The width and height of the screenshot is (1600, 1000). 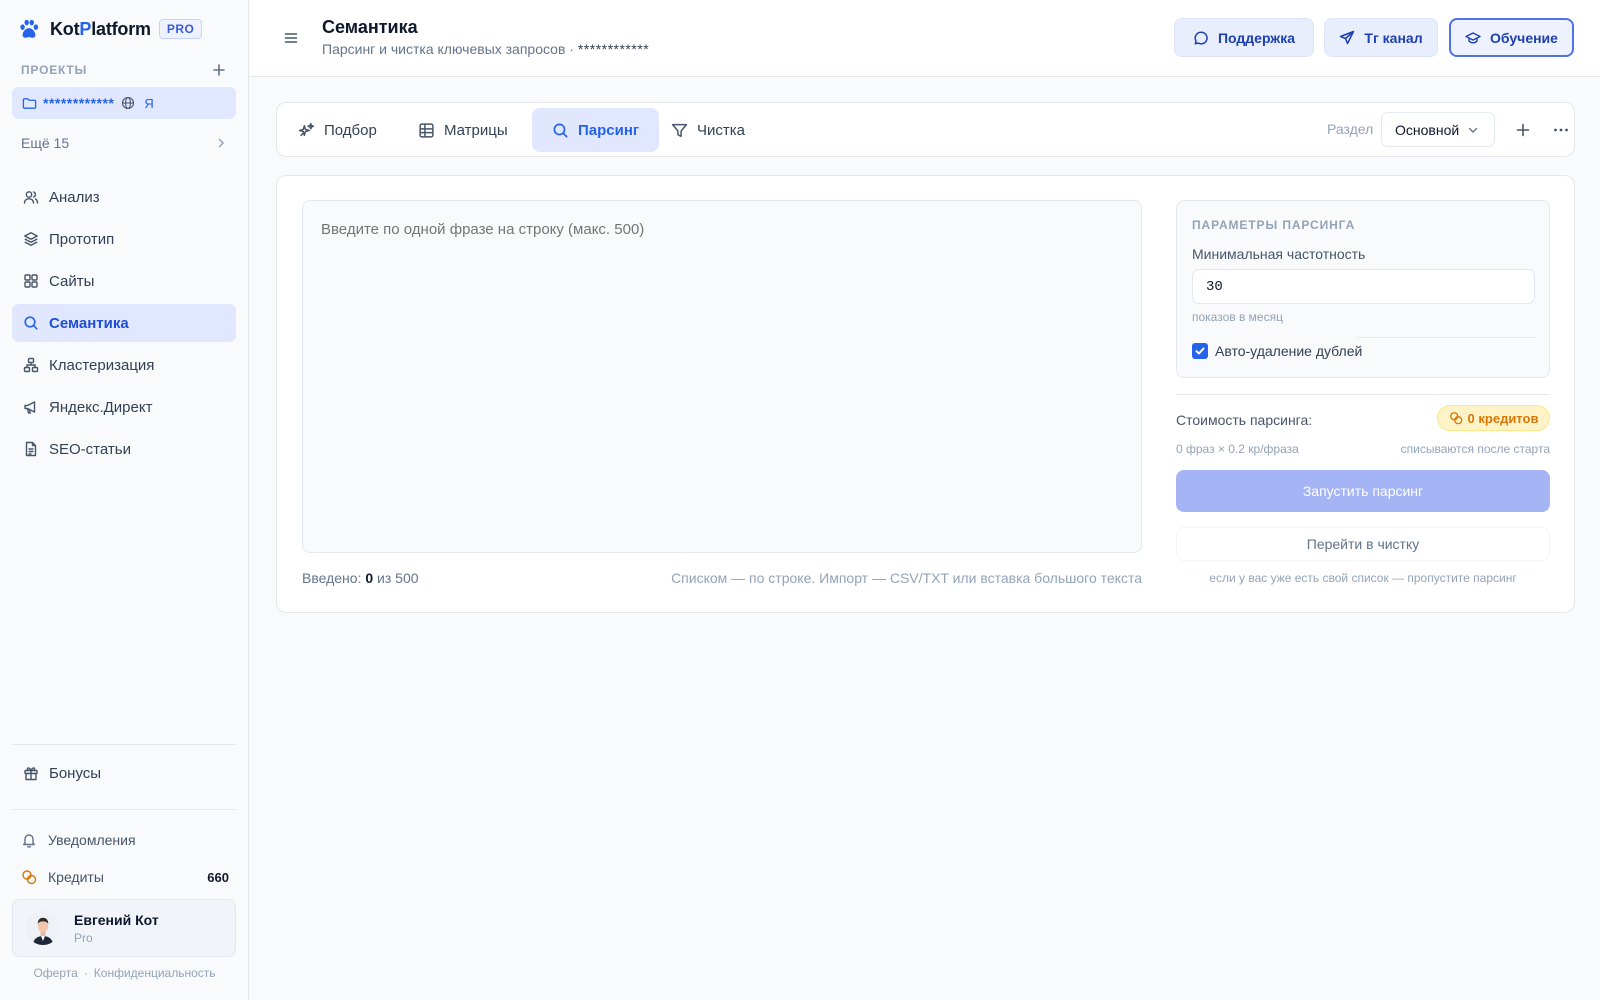 What do you see at coordinates (31, 197) in the screenshot?
I see `users-icon` at bounding box center [31, 197].